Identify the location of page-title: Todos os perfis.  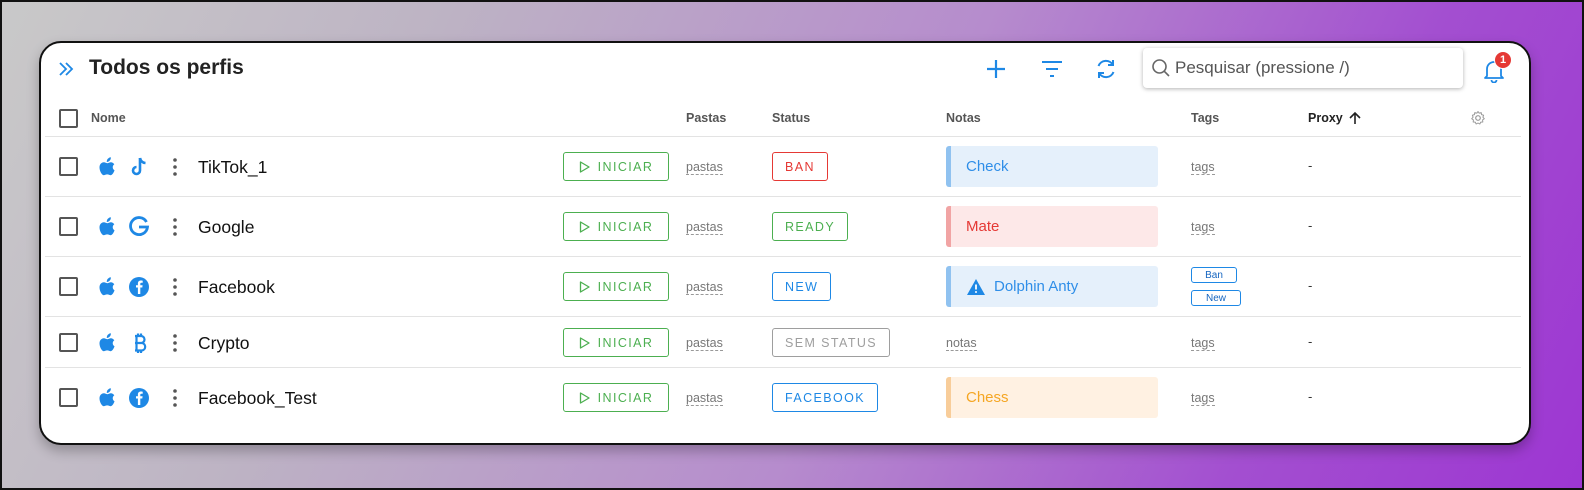
(166, 67).